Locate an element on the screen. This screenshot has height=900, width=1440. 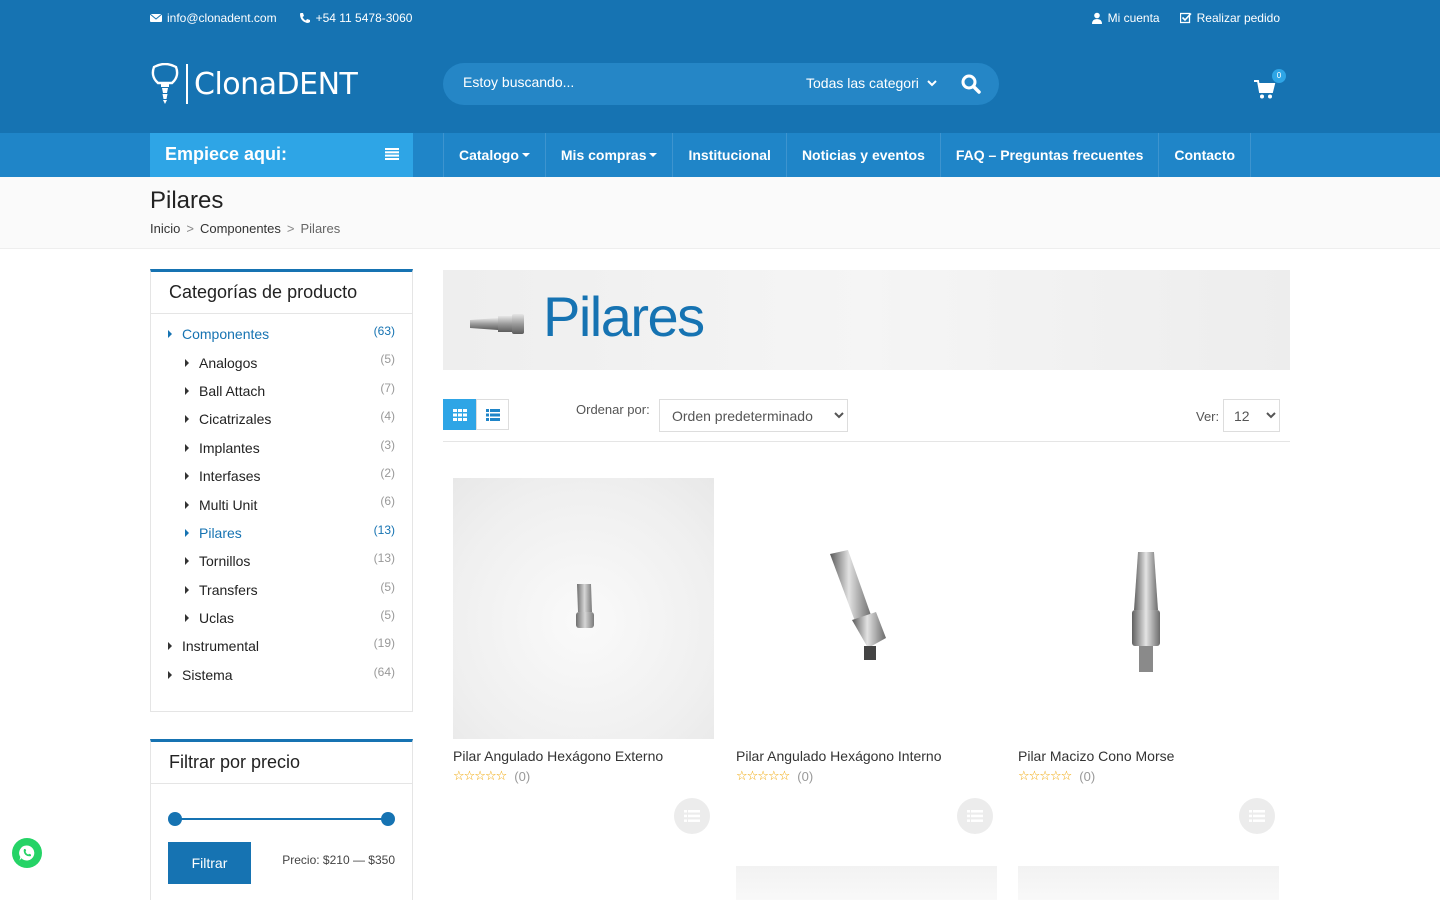
category-name: Uclas is located at coordinates (217, 618).